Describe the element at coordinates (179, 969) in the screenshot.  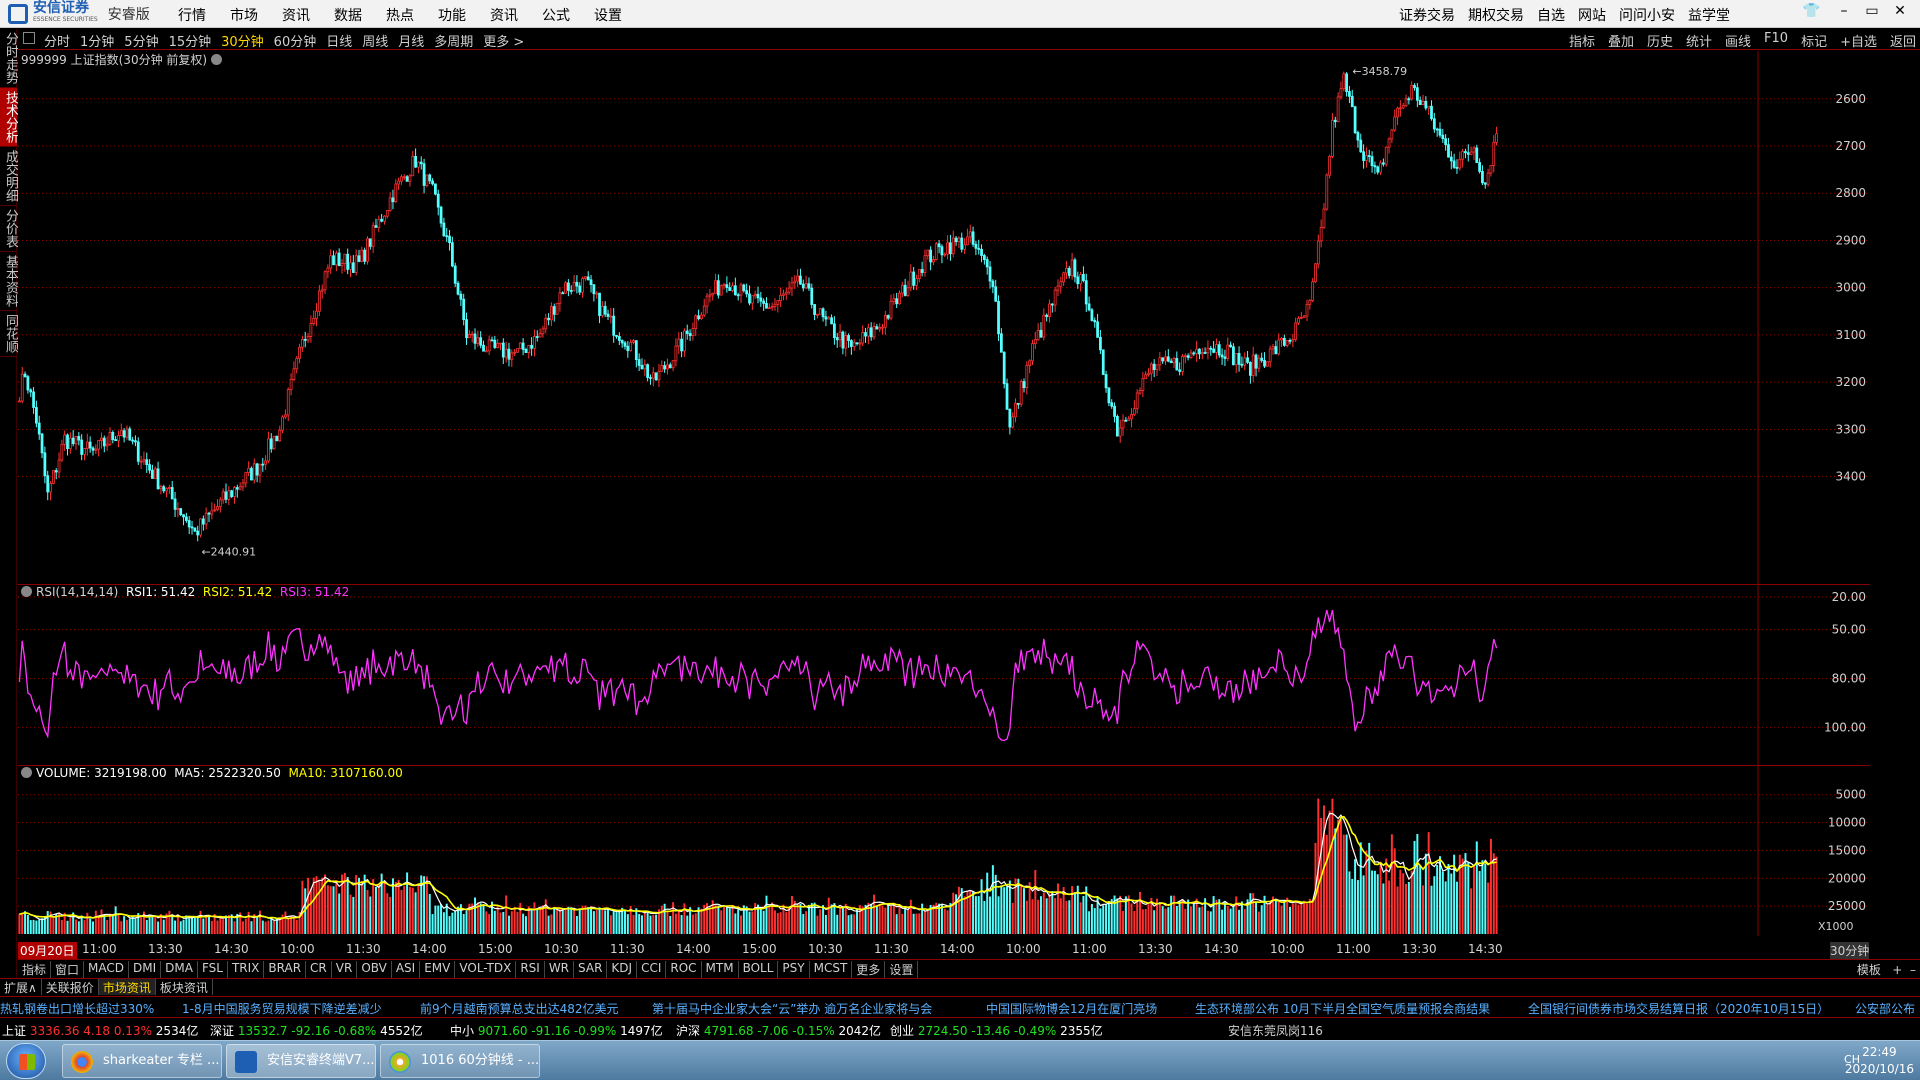
I see `indicator-tab: DMA` at that location.